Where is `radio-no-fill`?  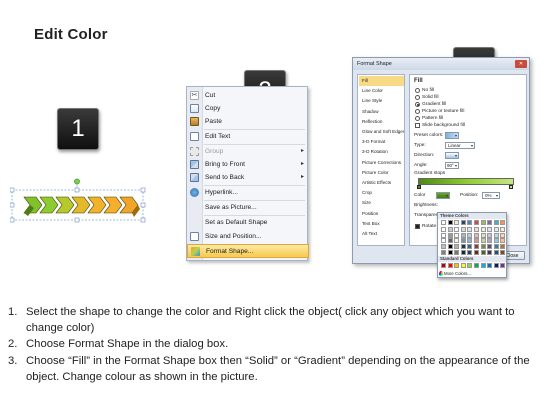
radio-no-fill is located at coordinates (417, 90).